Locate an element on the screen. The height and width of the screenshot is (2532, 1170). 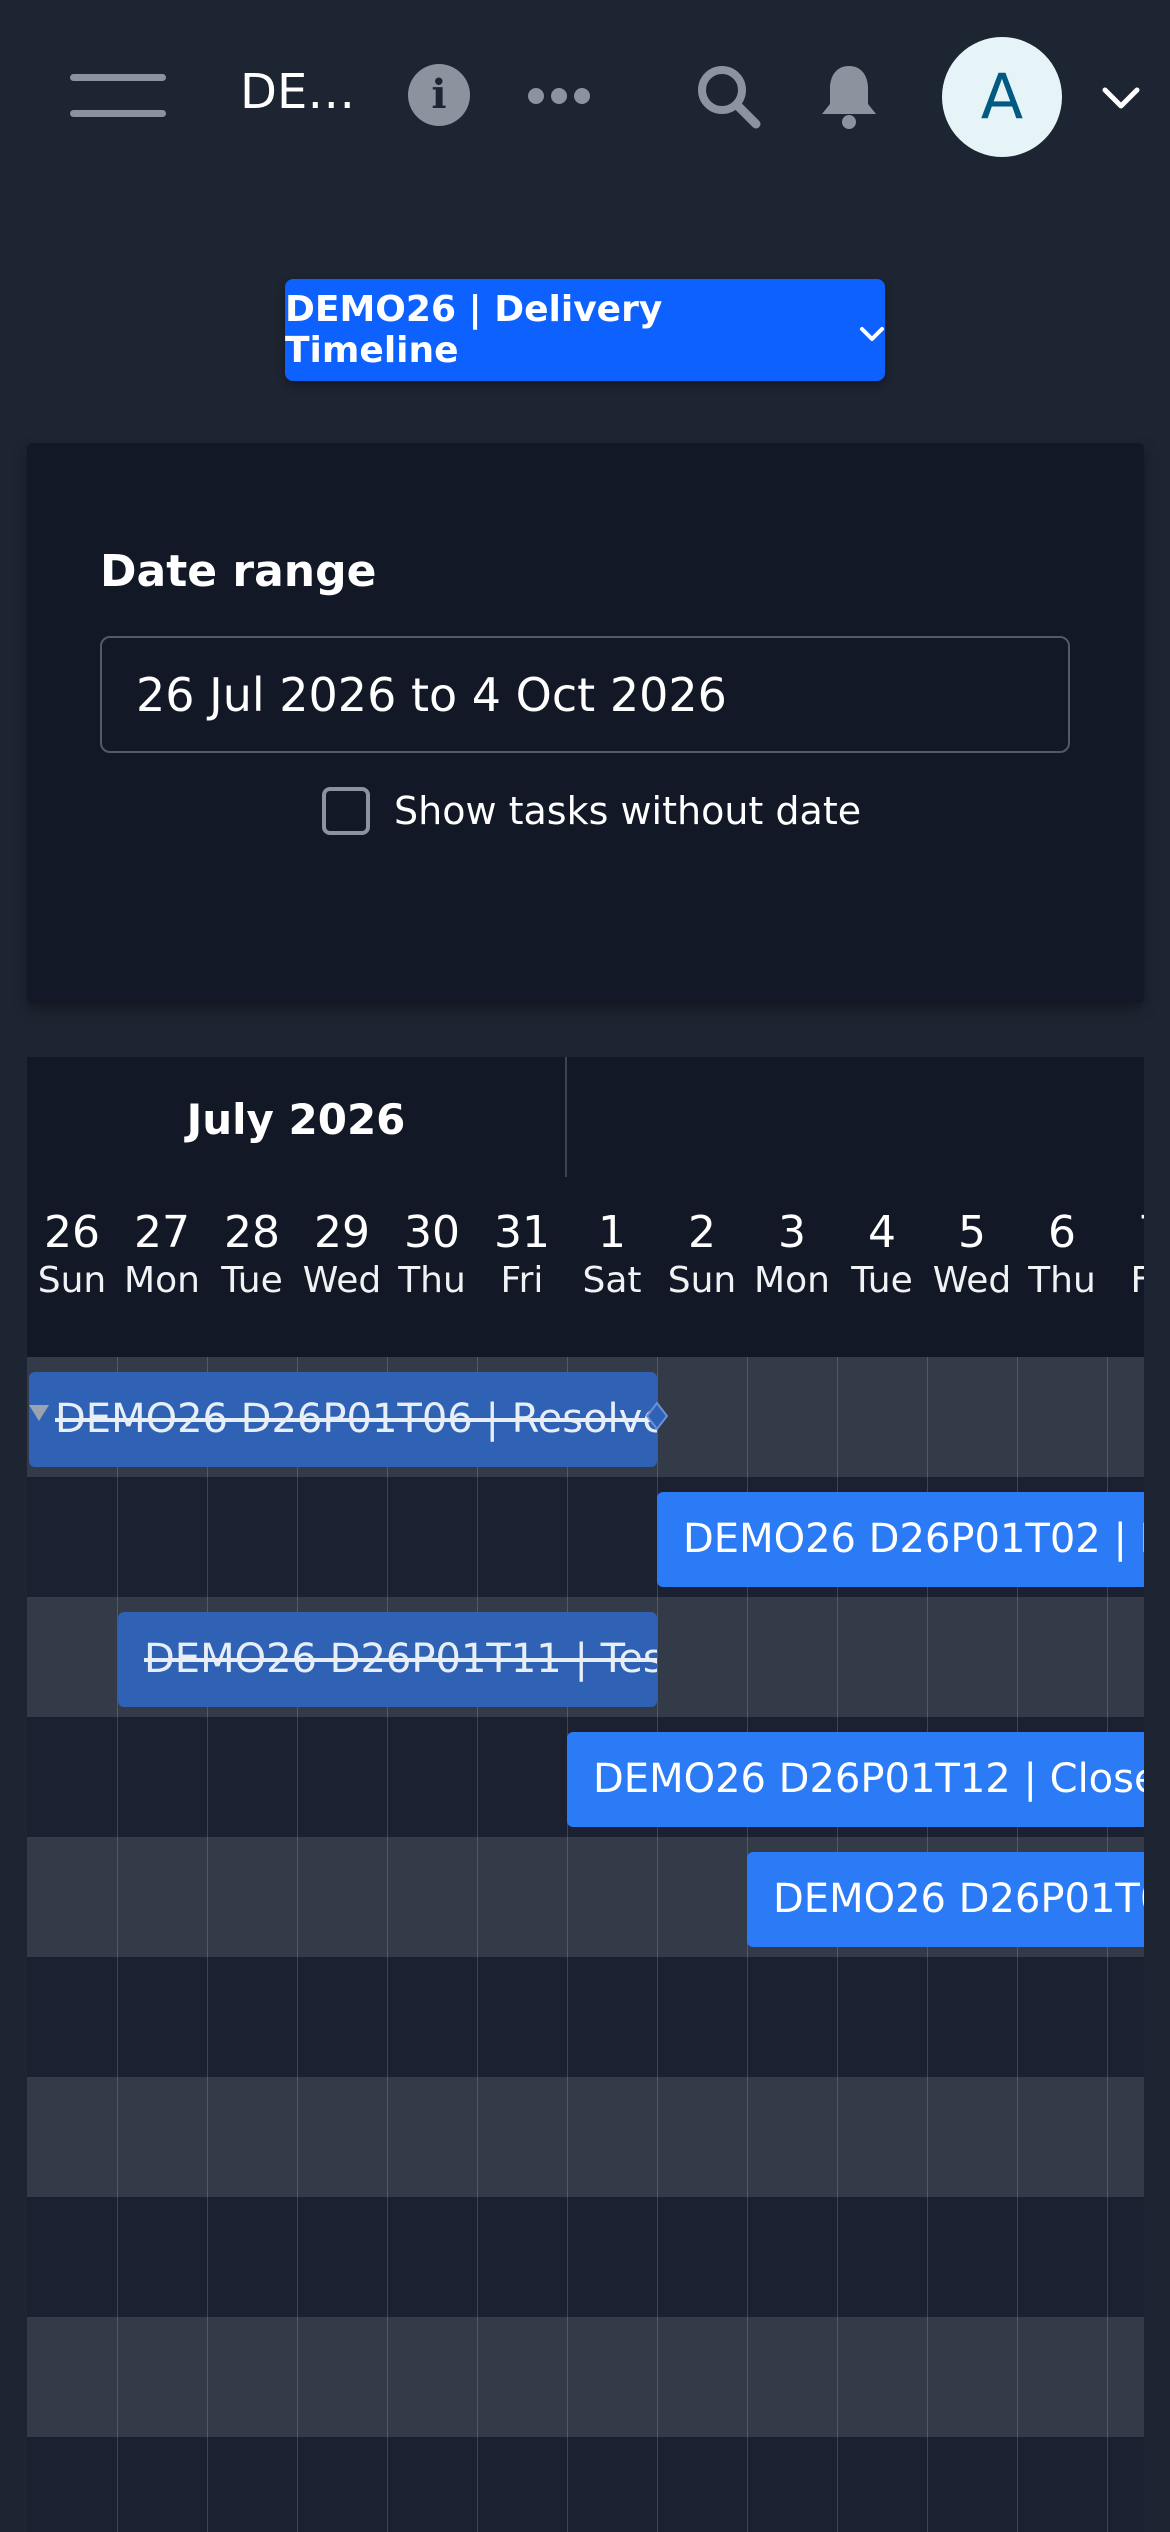
day-number: 1 is located at coordinates (612, 1232).